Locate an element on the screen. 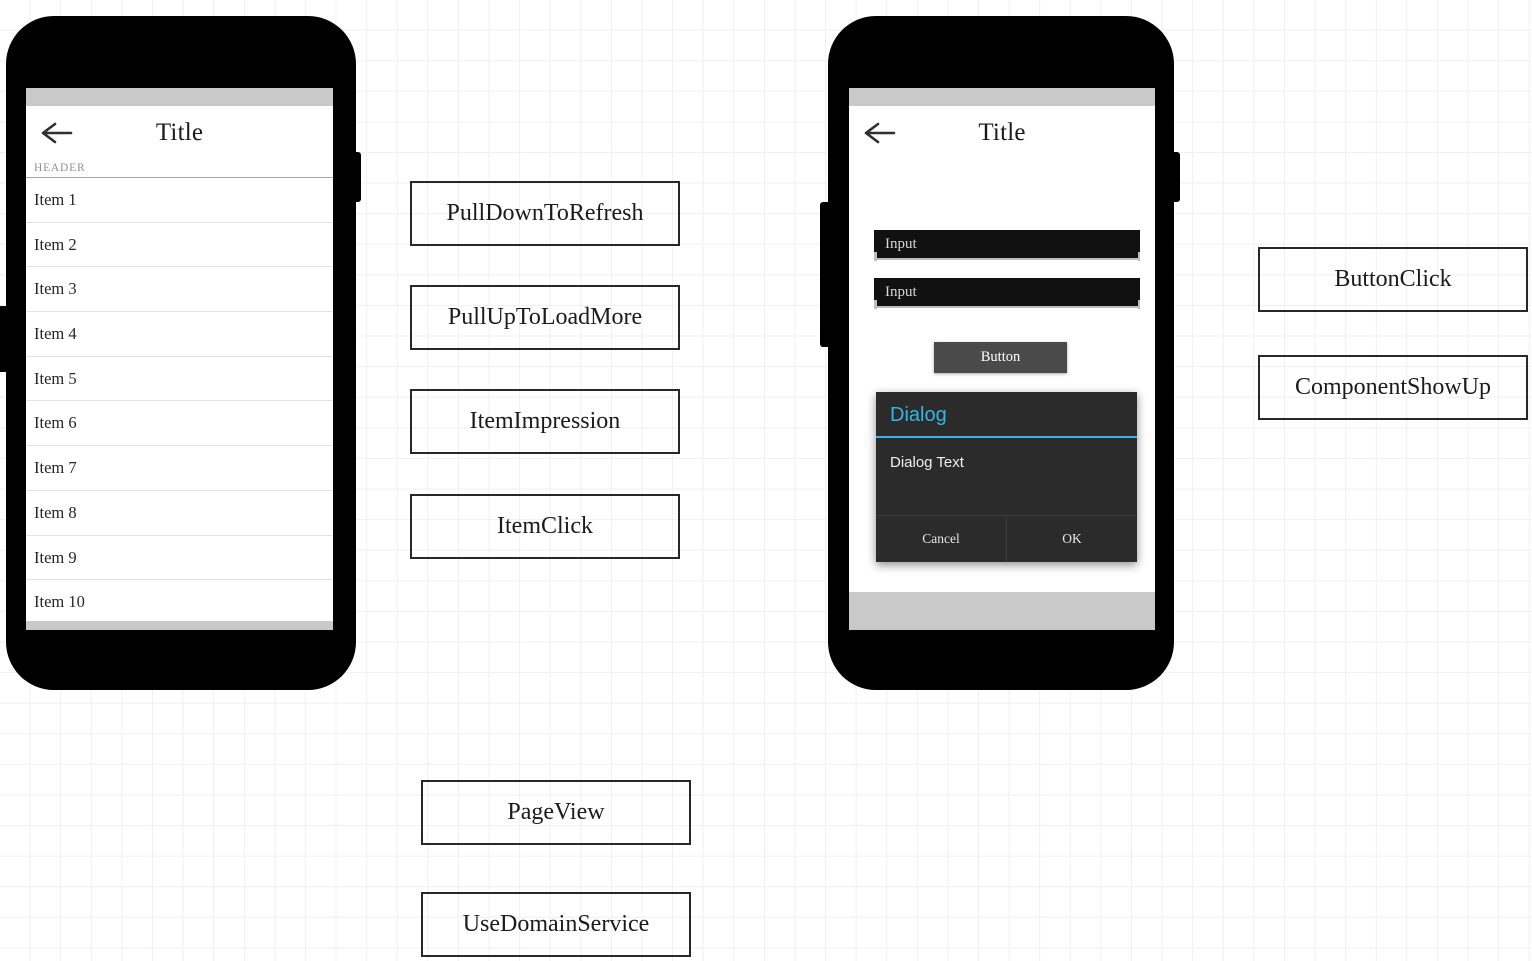 The width and height of the screenshot is (1532, 961). submit-button-label: Button is located at coordinates (1000, 357).